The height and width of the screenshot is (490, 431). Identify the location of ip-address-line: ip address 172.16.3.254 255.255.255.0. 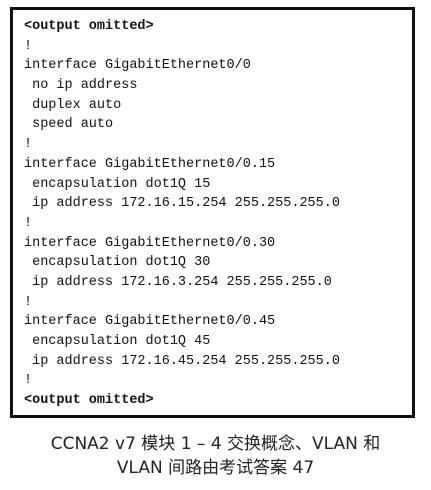
(178, 282).